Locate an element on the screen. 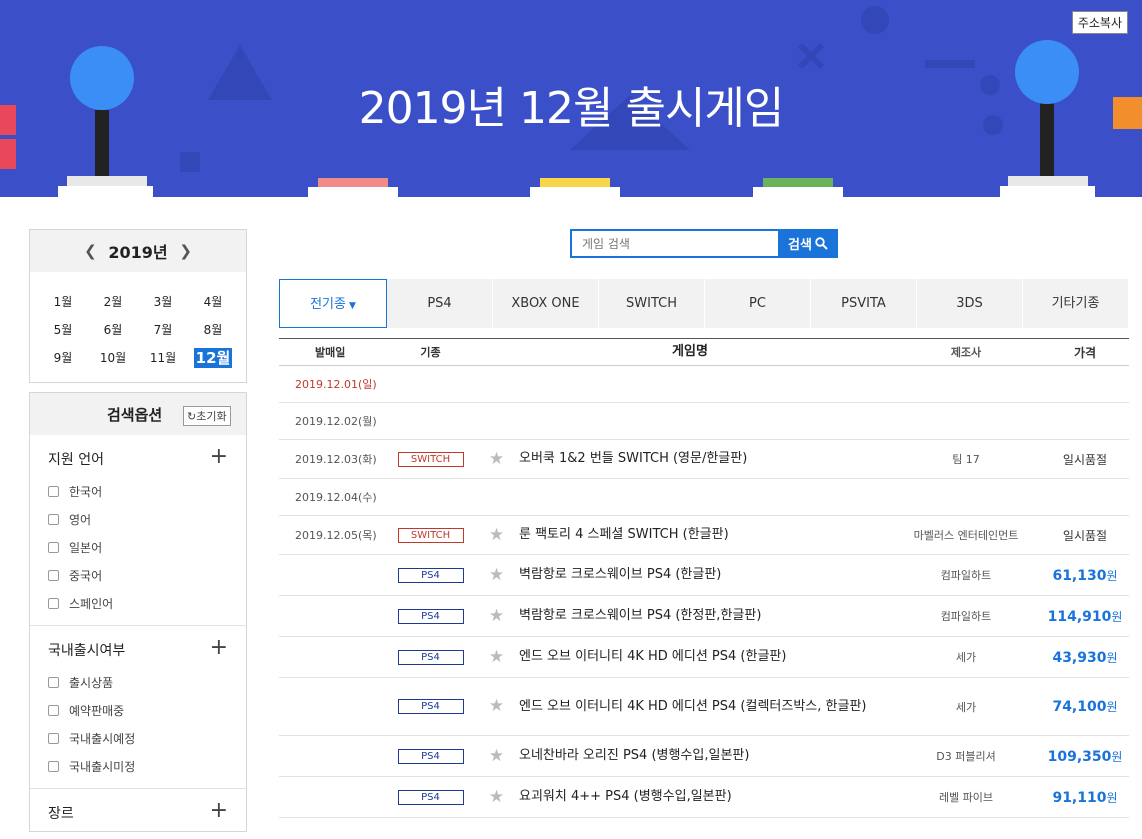 Image resolution: width=1142 pixels, height=839 pixels. search-button: 검색 is located at coordinates (808, 243).